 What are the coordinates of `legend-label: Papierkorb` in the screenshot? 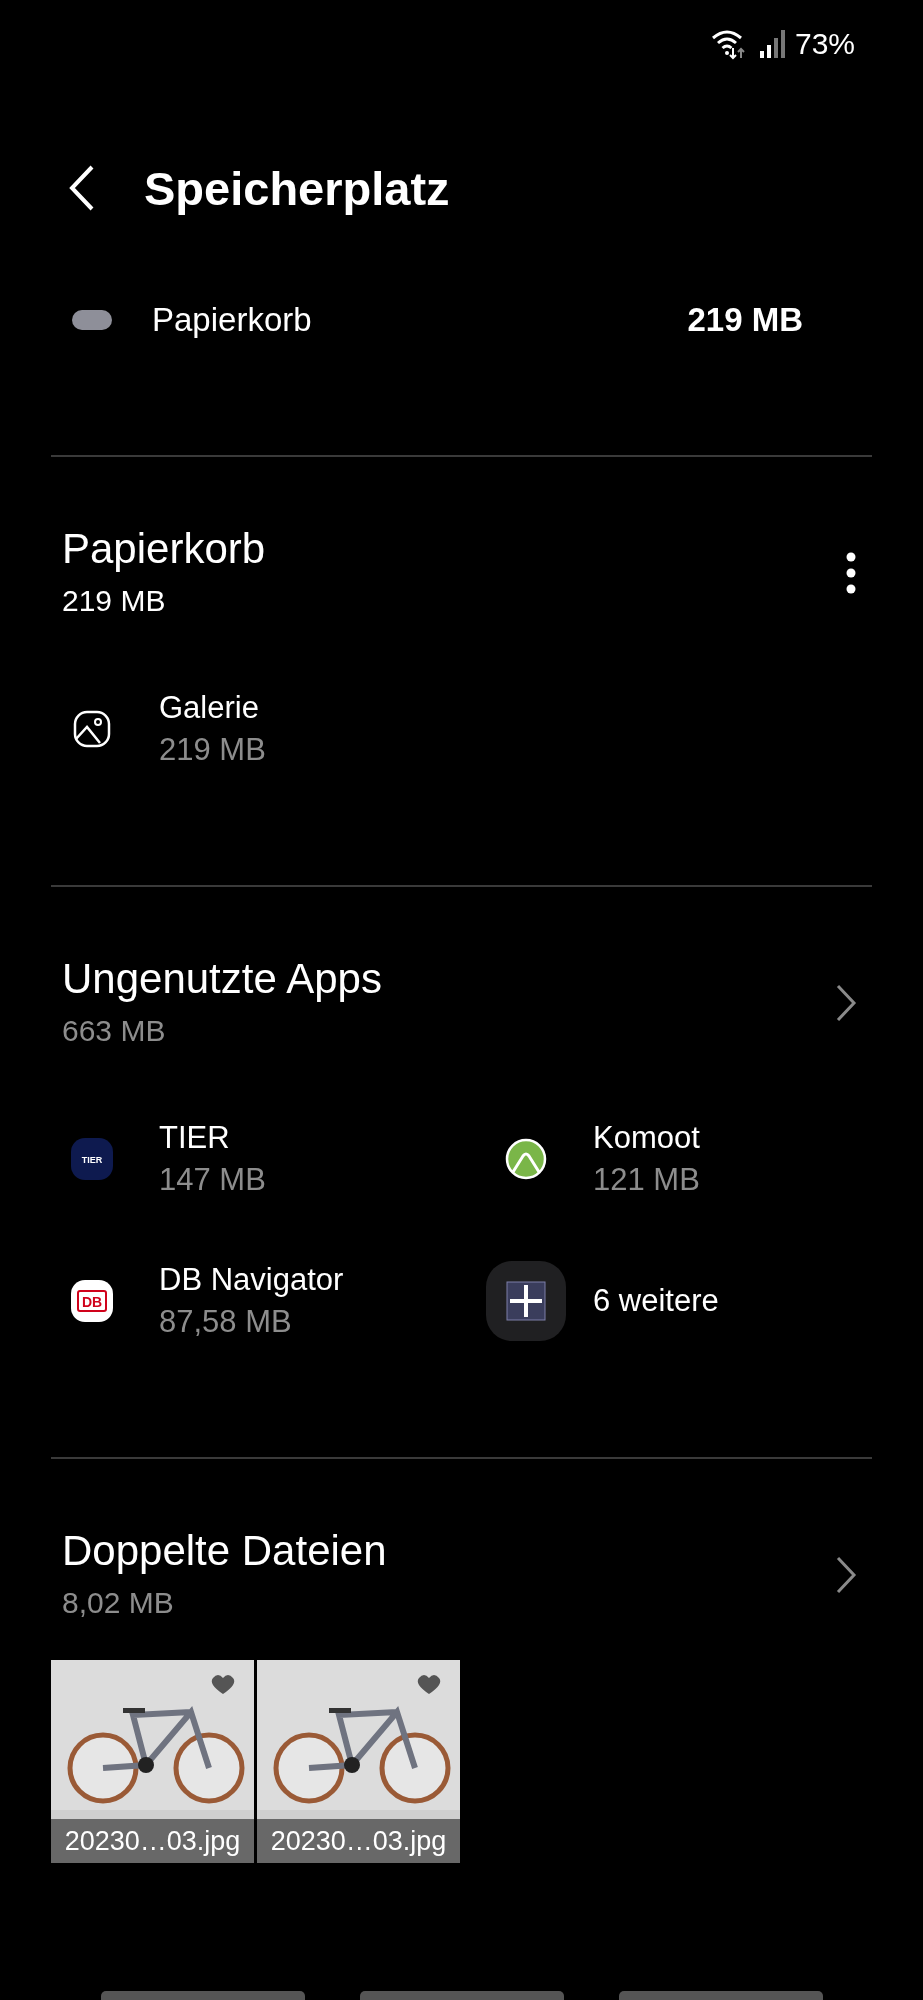 It's located at (232, 320).